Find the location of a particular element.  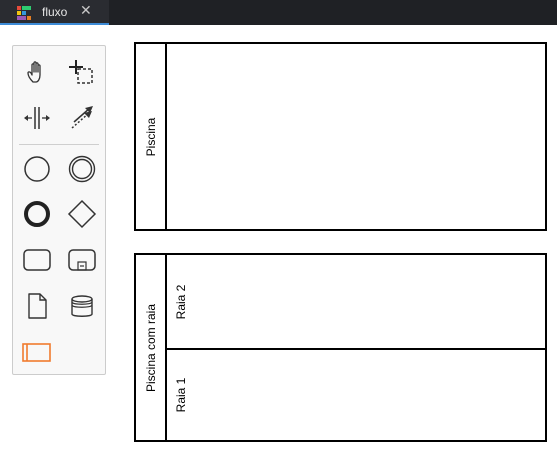

pool-header: Piscina com raia is located at coordinates (151, 347).